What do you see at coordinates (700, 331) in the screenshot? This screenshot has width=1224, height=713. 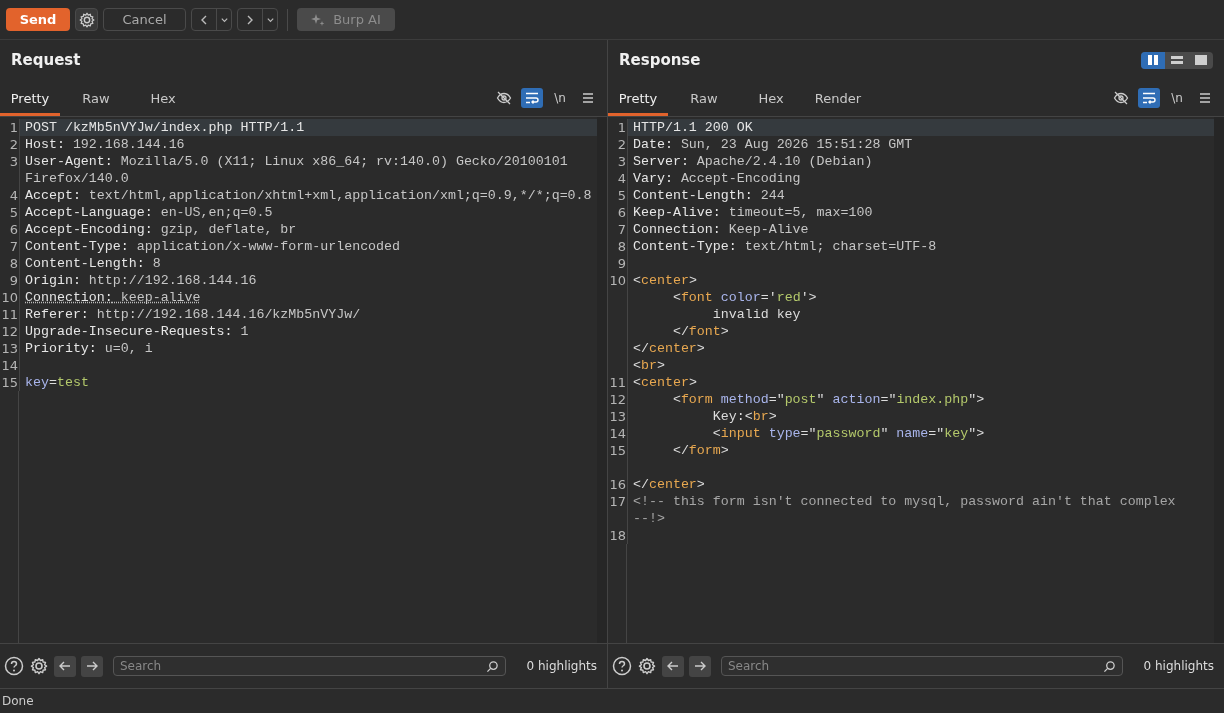 I see `code-line: </font>` at bounding box center [700, 331].